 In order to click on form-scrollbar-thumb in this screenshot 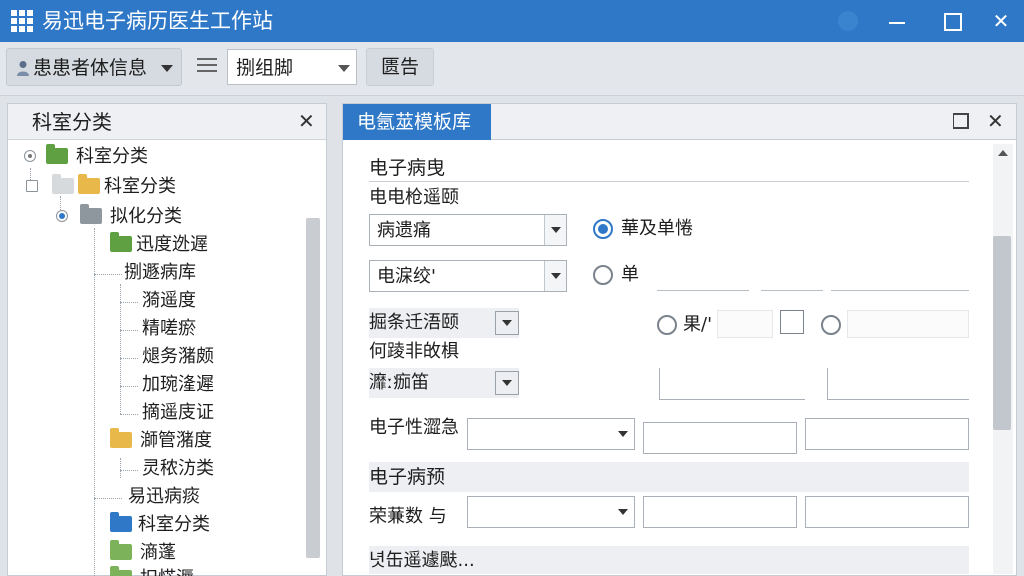, I will do `click(1002, 333)`.